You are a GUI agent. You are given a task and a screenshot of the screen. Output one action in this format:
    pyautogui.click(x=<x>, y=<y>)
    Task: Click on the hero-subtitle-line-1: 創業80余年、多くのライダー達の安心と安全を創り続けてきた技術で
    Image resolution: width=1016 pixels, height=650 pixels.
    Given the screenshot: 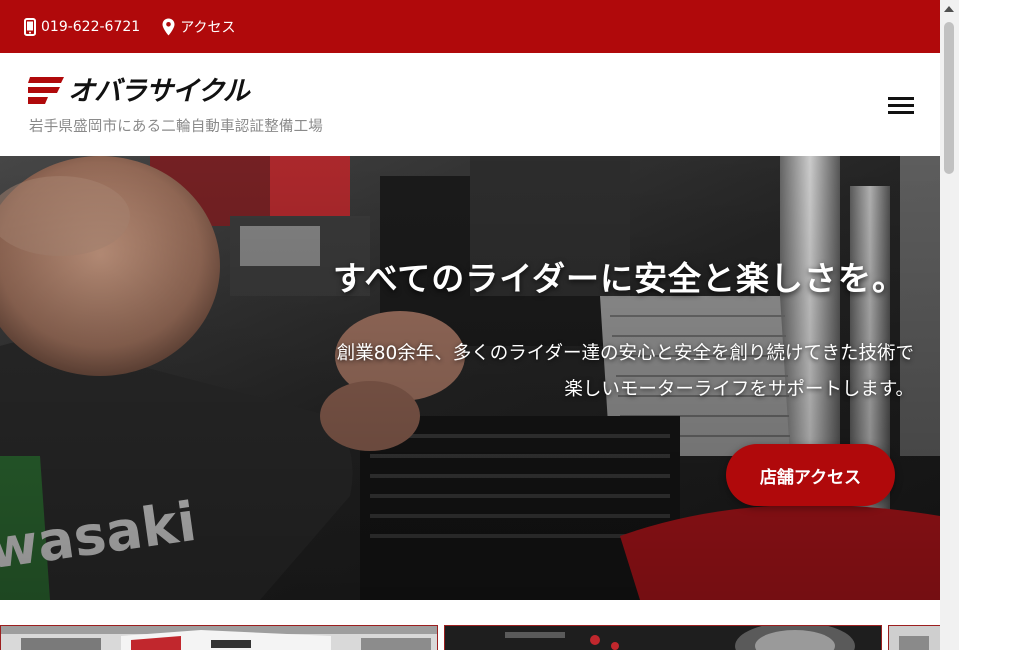 What is the action you would take?
    pyautogui.click(x=625, y=353)
    